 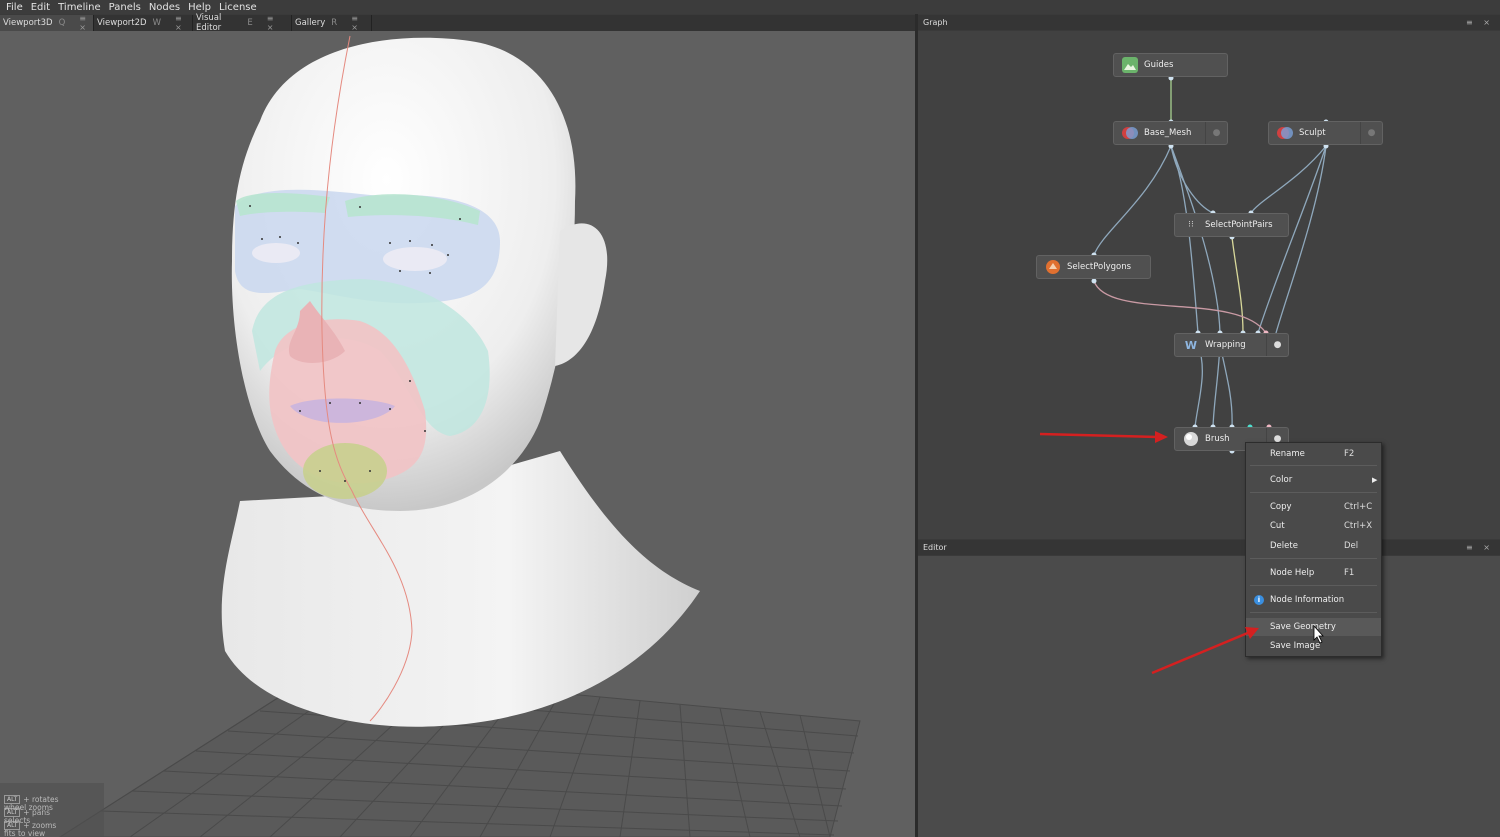 What do you see at coordinates (25, 833) in the screenshot?
I see `hint-row: fits to view` at bounding box center [25, 833].